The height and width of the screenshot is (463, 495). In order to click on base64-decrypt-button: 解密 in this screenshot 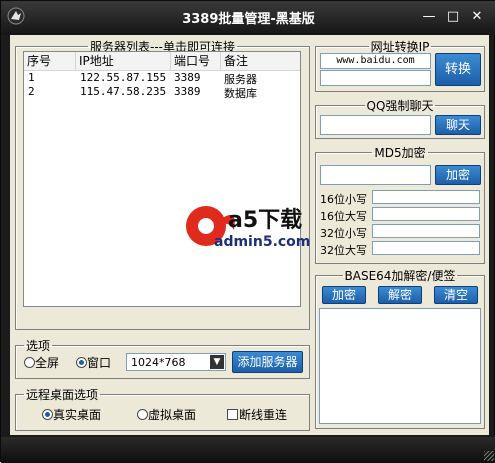, I will do `click(400, 295)`.